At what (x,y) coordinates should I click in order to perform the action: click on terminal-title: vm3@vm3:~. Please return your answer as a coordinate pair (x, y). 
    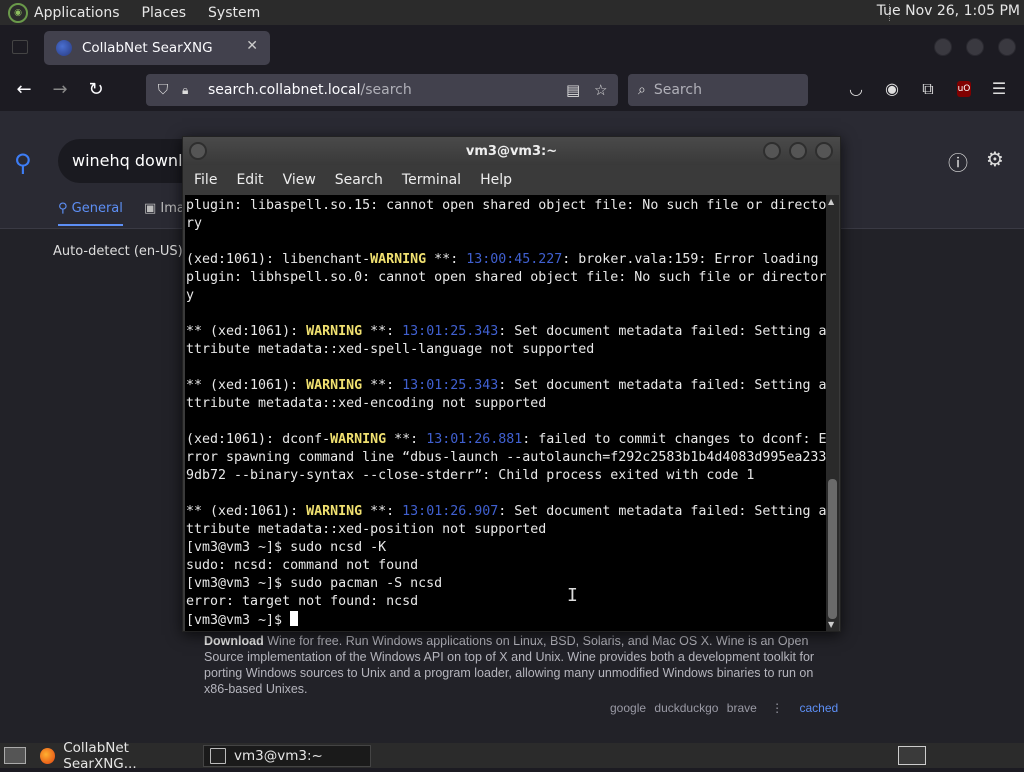
    Looking at the image, I should click on (511, 151).